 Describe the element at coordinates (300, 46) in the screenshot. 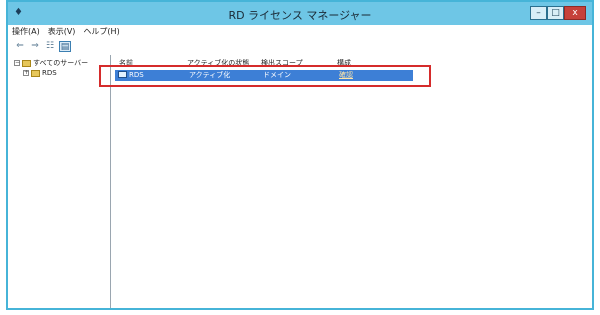

I see `toolbar: ⇐ ⇒ ☷ ▤` at that location.